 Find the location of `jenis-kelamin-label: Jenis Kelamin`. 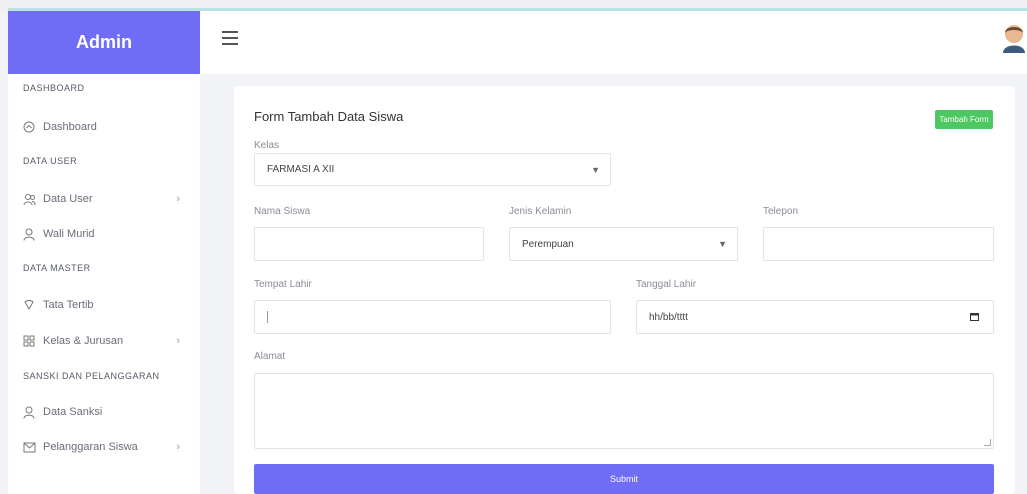

jenis-kelamin-label: Jenis Kelamin is located at coordinates (540, 211).